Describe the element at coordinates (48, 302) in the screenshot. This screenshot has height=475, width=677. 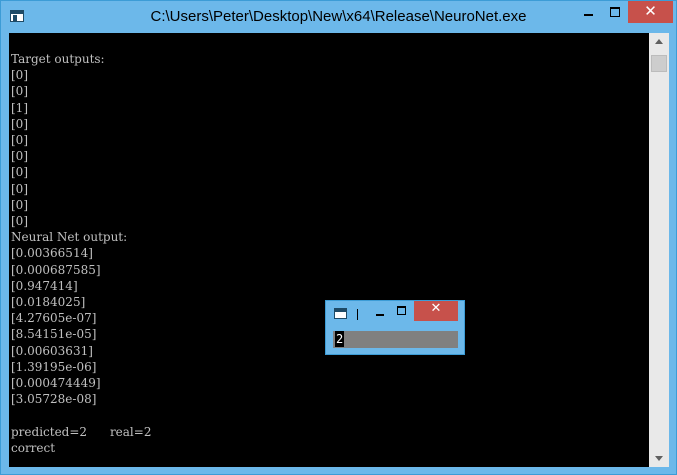
I see `console-line: [0.0184025]` at that location.